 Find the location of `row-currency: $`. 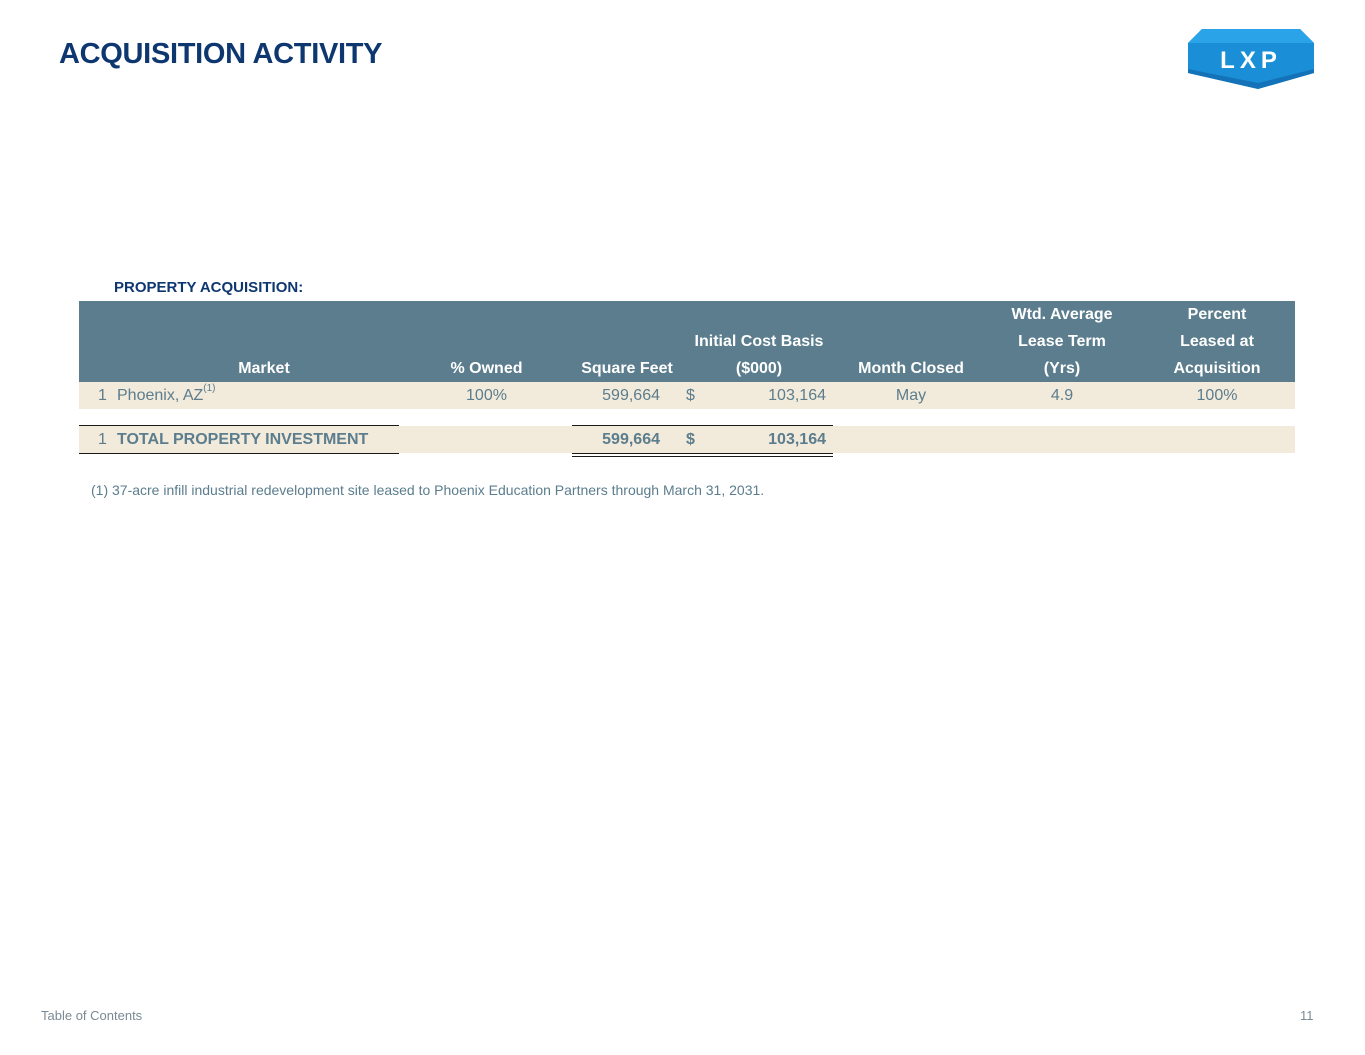

row-currency: $ is located at coordinates (690, 395).